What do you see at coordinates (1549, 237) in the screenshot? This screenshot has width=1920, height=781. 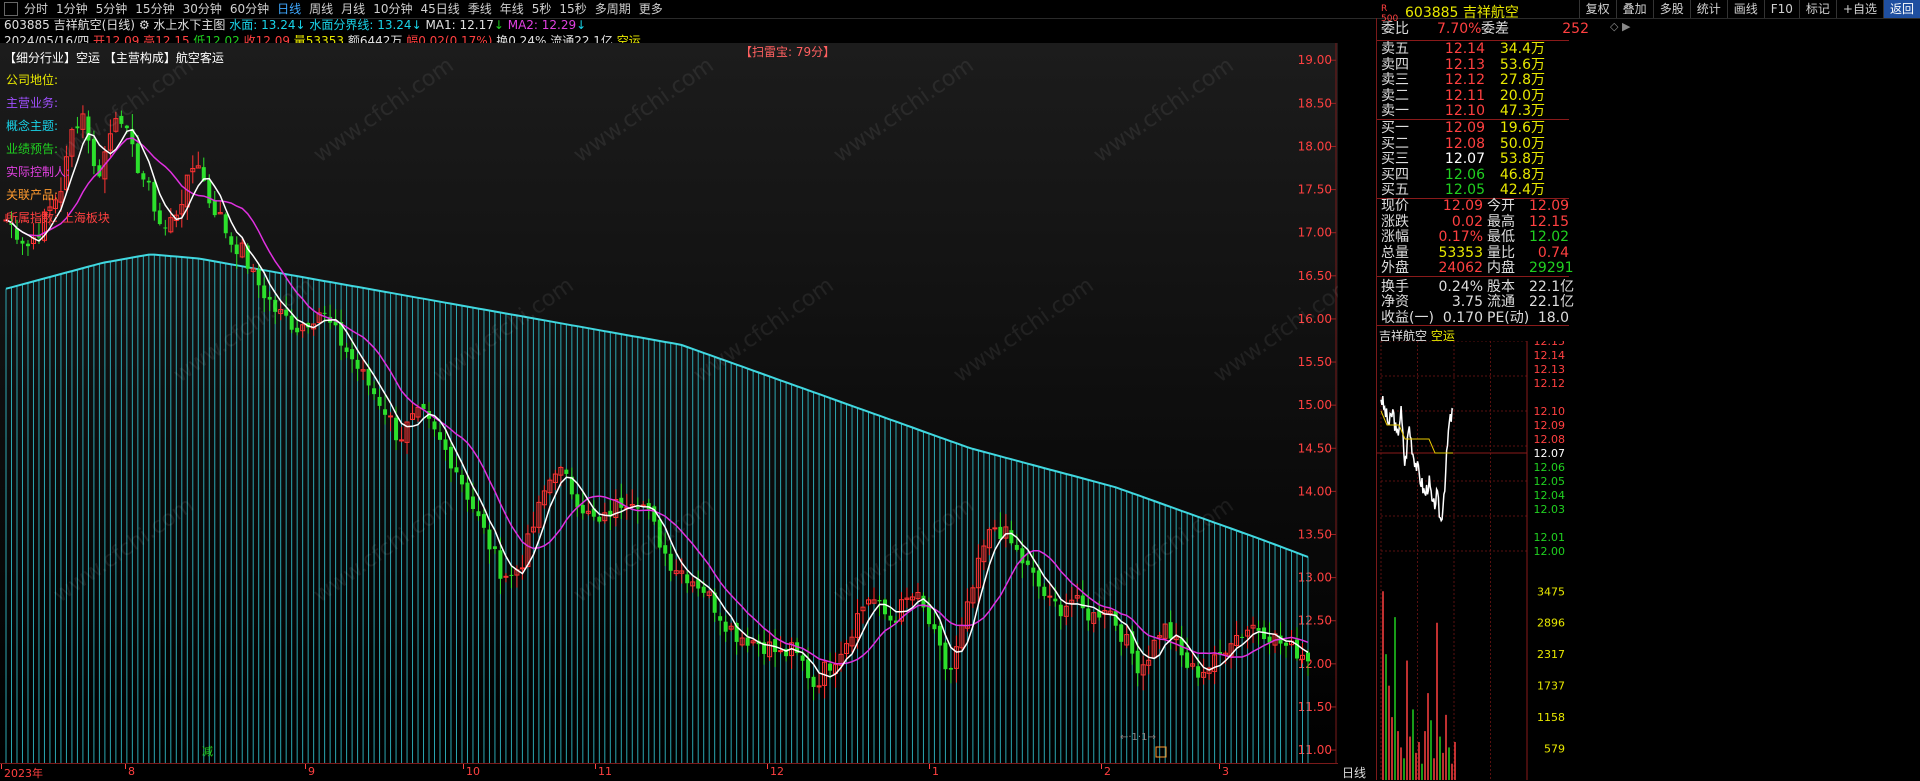 I see `stat-value: 12.02` at bounding box center [1549, 237].